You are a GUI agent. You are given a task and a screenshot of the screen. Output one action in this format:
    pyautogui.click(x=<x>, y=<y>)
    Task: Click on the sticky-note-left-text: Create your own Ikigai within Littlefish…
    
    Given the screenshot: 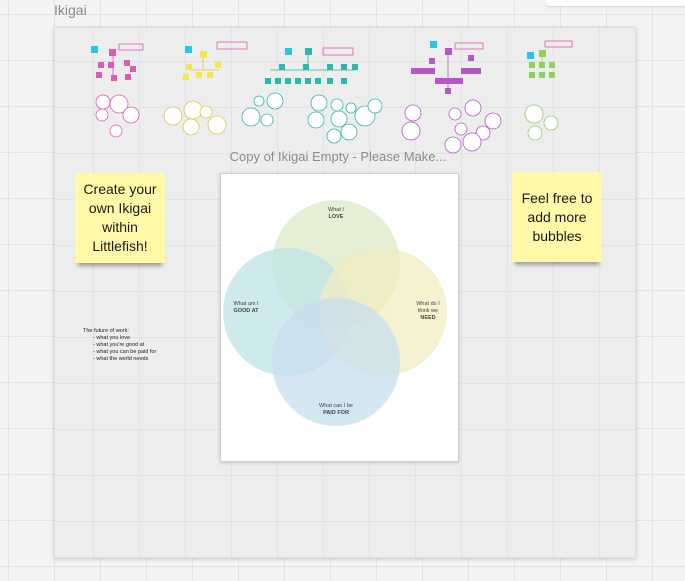 What is the action you would take?
    pyautogui.click(x=120, y=217)
    